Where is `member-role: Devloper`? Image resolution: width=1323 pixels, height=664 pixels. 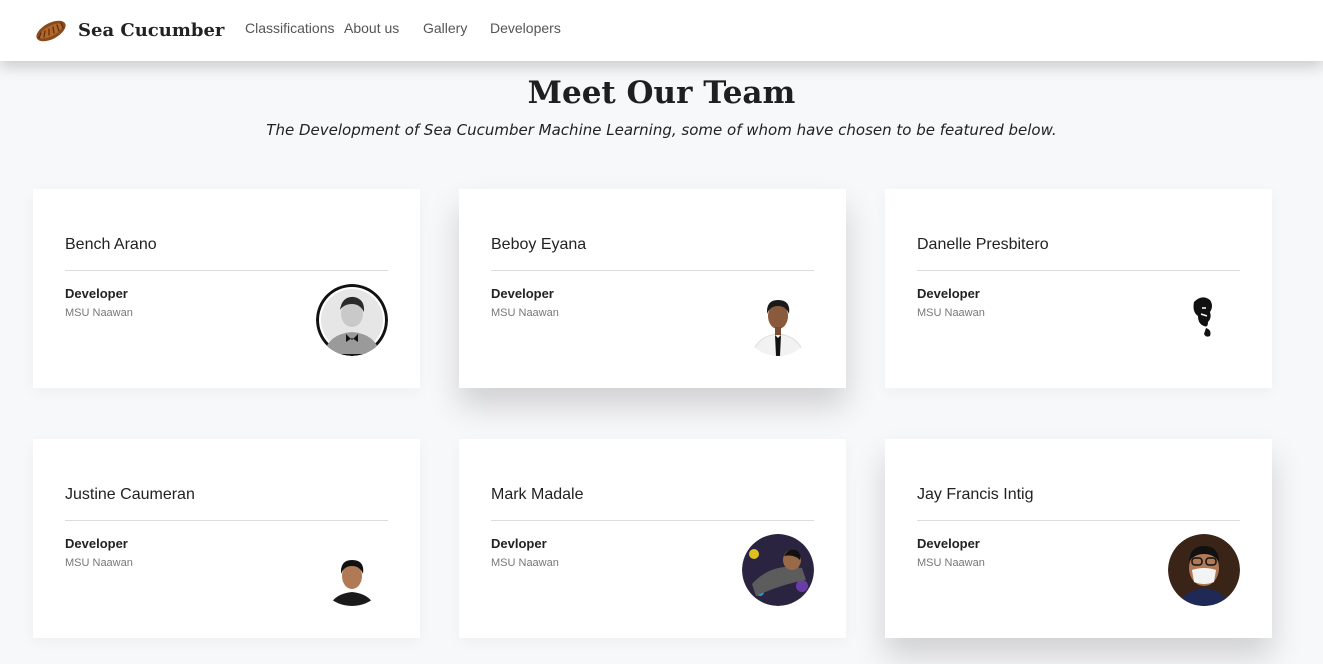 member-role: Devloper is located at coordinates (519, 543).